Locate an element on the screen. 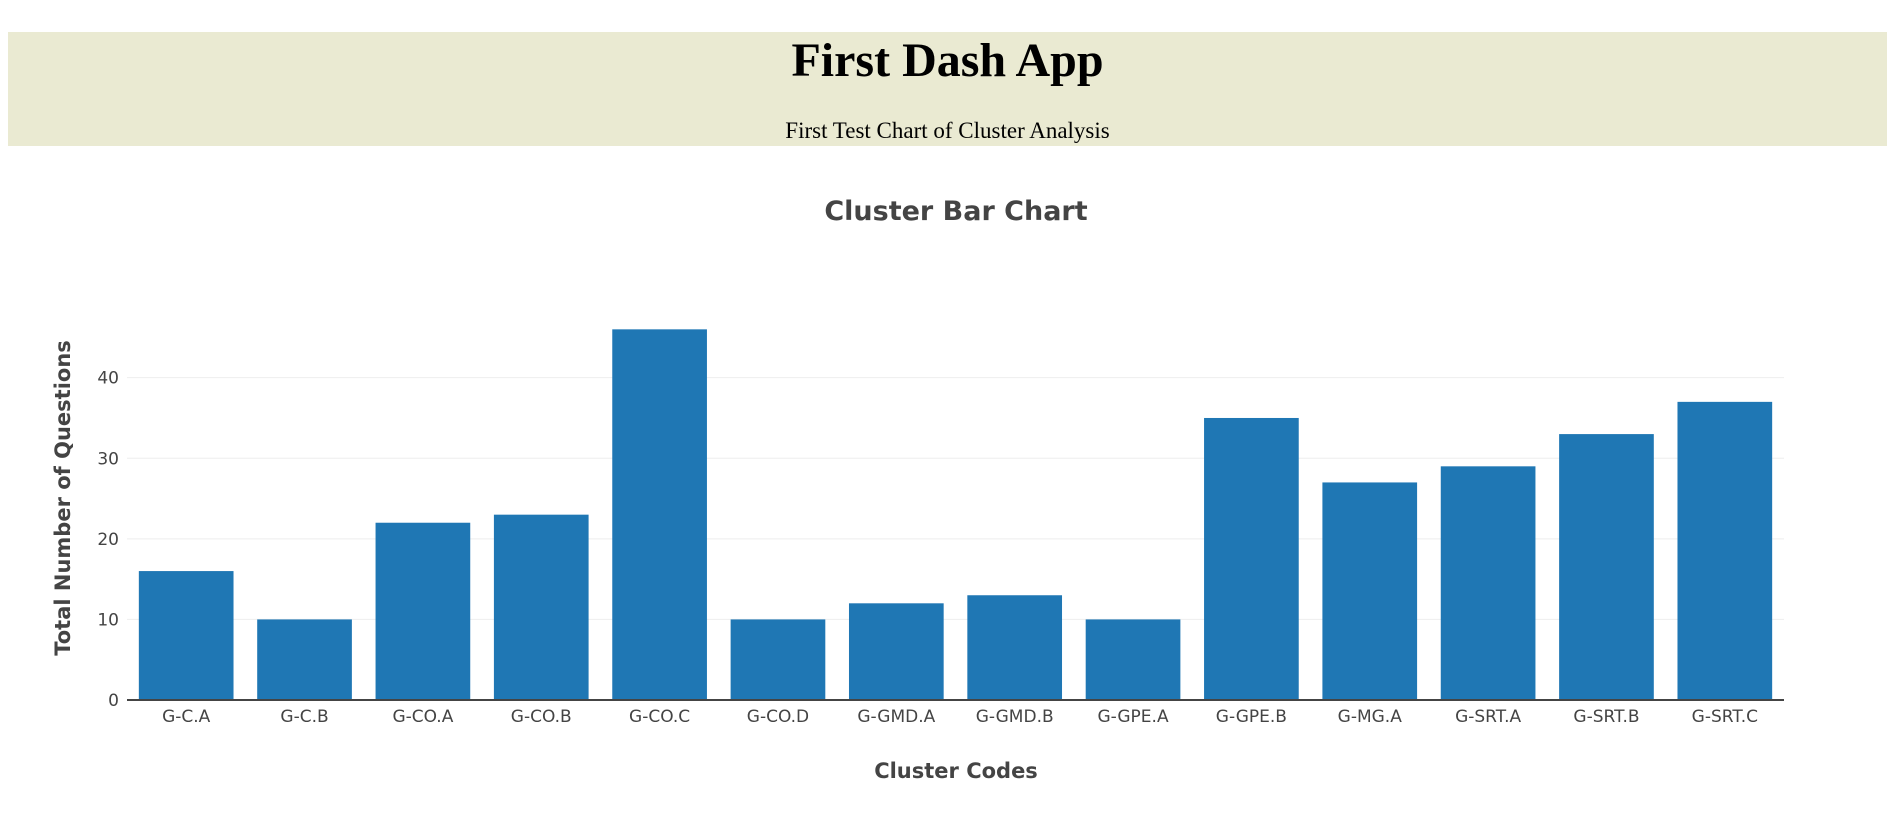  x-tick-label: G-SRT.A is located at coordinates (1488, 717).